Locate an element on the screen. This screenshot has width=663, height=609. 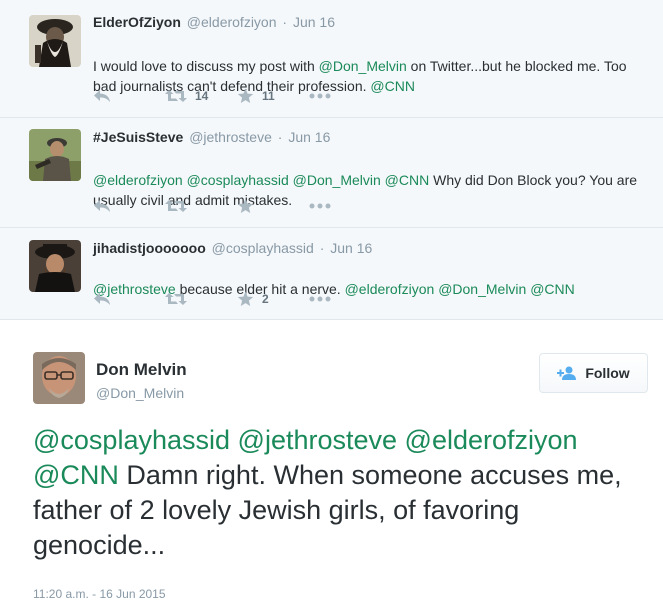
mention-link: @jethrosteve is located at coordinates (317, 440).